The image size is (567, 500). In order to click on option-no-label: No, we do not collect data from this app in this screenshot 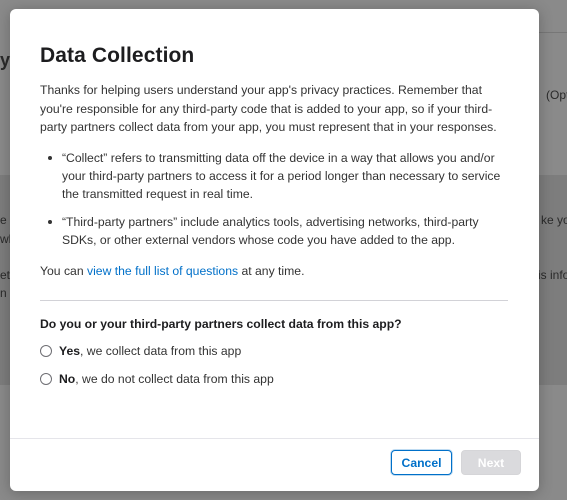, I will do `click(166, 379)`.